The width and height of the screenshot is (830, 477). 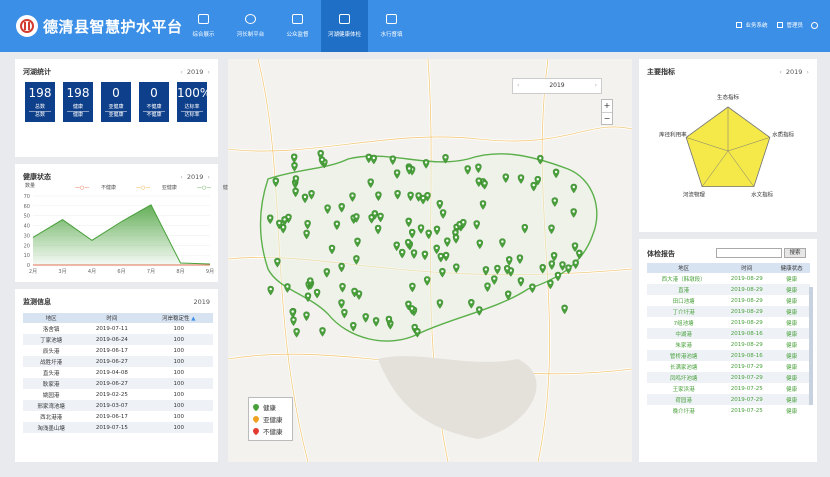 What do you see at coordinates (118, 405) in the screenshot?
I see `table-row: 邢家湾池塘 2019-03-07 100` at bounding box center [118, 405].